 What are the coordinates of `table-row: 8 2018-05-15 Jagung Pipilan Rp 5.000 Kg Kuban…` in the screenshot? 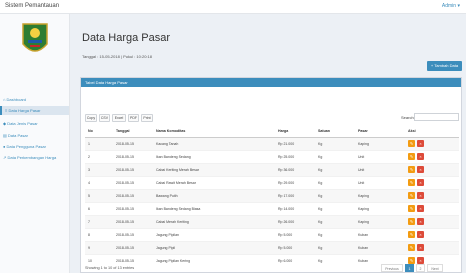 It's located at (272, 234).